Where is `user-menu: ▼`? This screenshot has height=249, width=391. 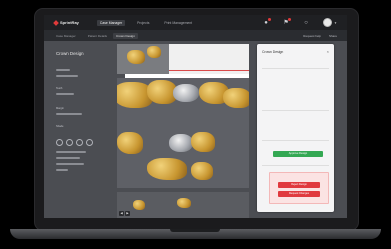
user-menu: ▼ is located at coordinates (330, 22).